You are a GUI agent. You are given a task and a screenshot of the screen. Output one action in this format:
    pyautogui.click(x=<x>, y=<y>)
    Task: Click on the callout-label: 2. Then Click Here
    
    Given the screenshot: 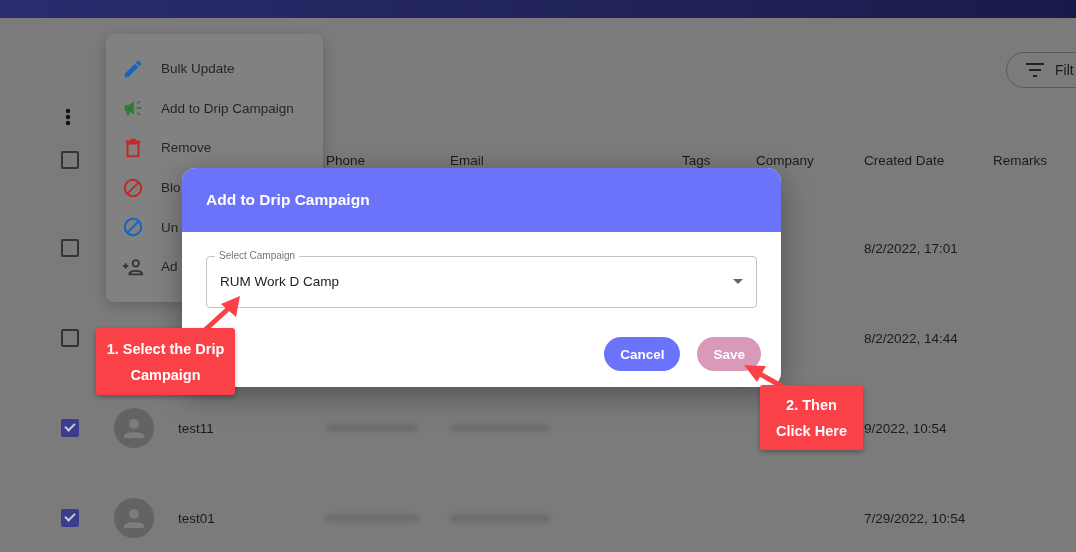 What is the action you would take?
    pyautogui.click(x=811, y=417)
    